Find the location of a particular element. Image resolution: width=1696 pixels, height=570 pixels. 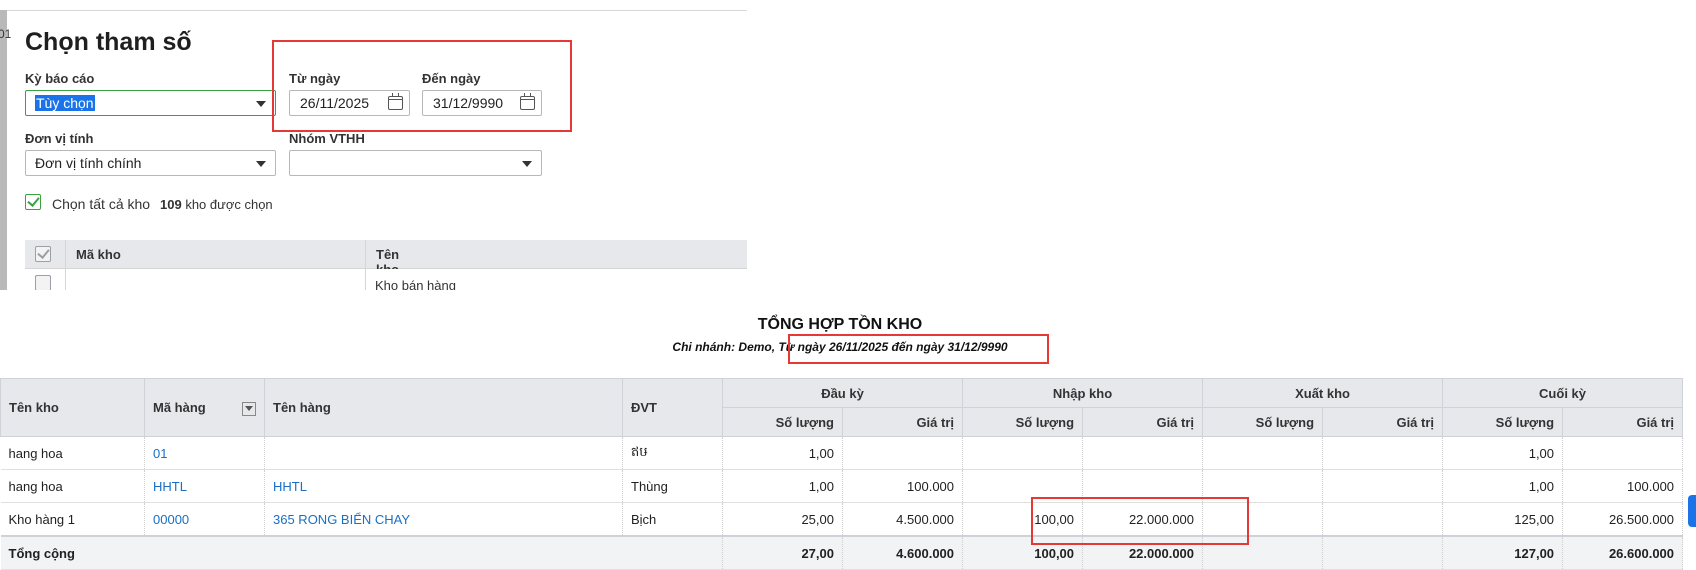

item-group-select is located at coordinates (415, 163).